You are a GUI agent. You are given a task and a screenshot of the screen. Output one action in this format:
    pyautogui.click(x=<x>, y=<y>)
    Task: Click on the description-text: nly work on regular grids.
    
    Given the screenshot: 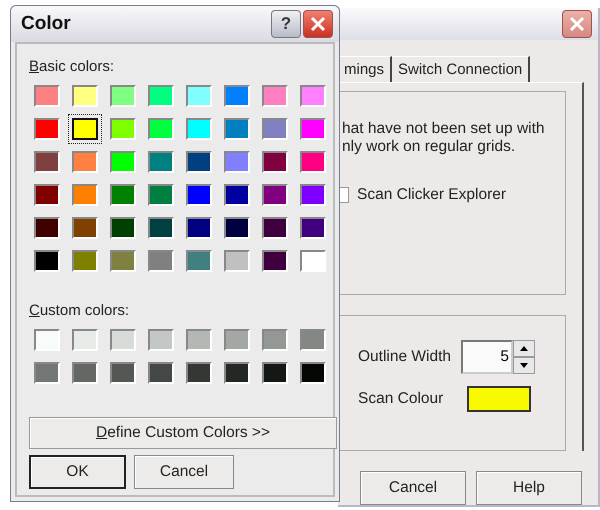 What is the action you would take?
    pyautogui.click(x=428, y=147)
    